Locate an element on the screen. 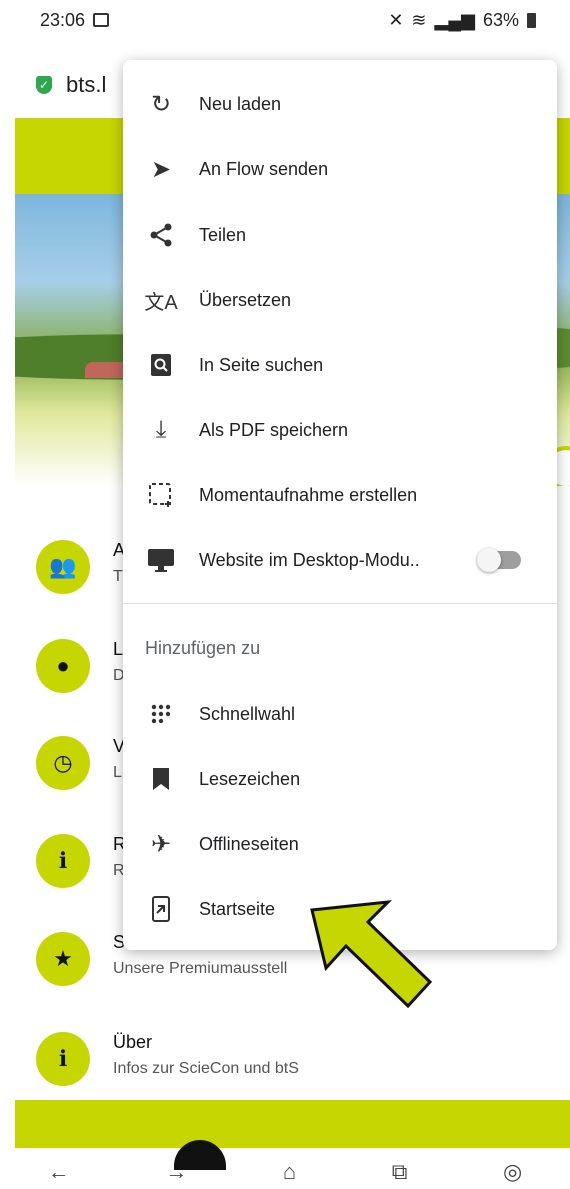  share-svg is located at coordinates (161, 235).